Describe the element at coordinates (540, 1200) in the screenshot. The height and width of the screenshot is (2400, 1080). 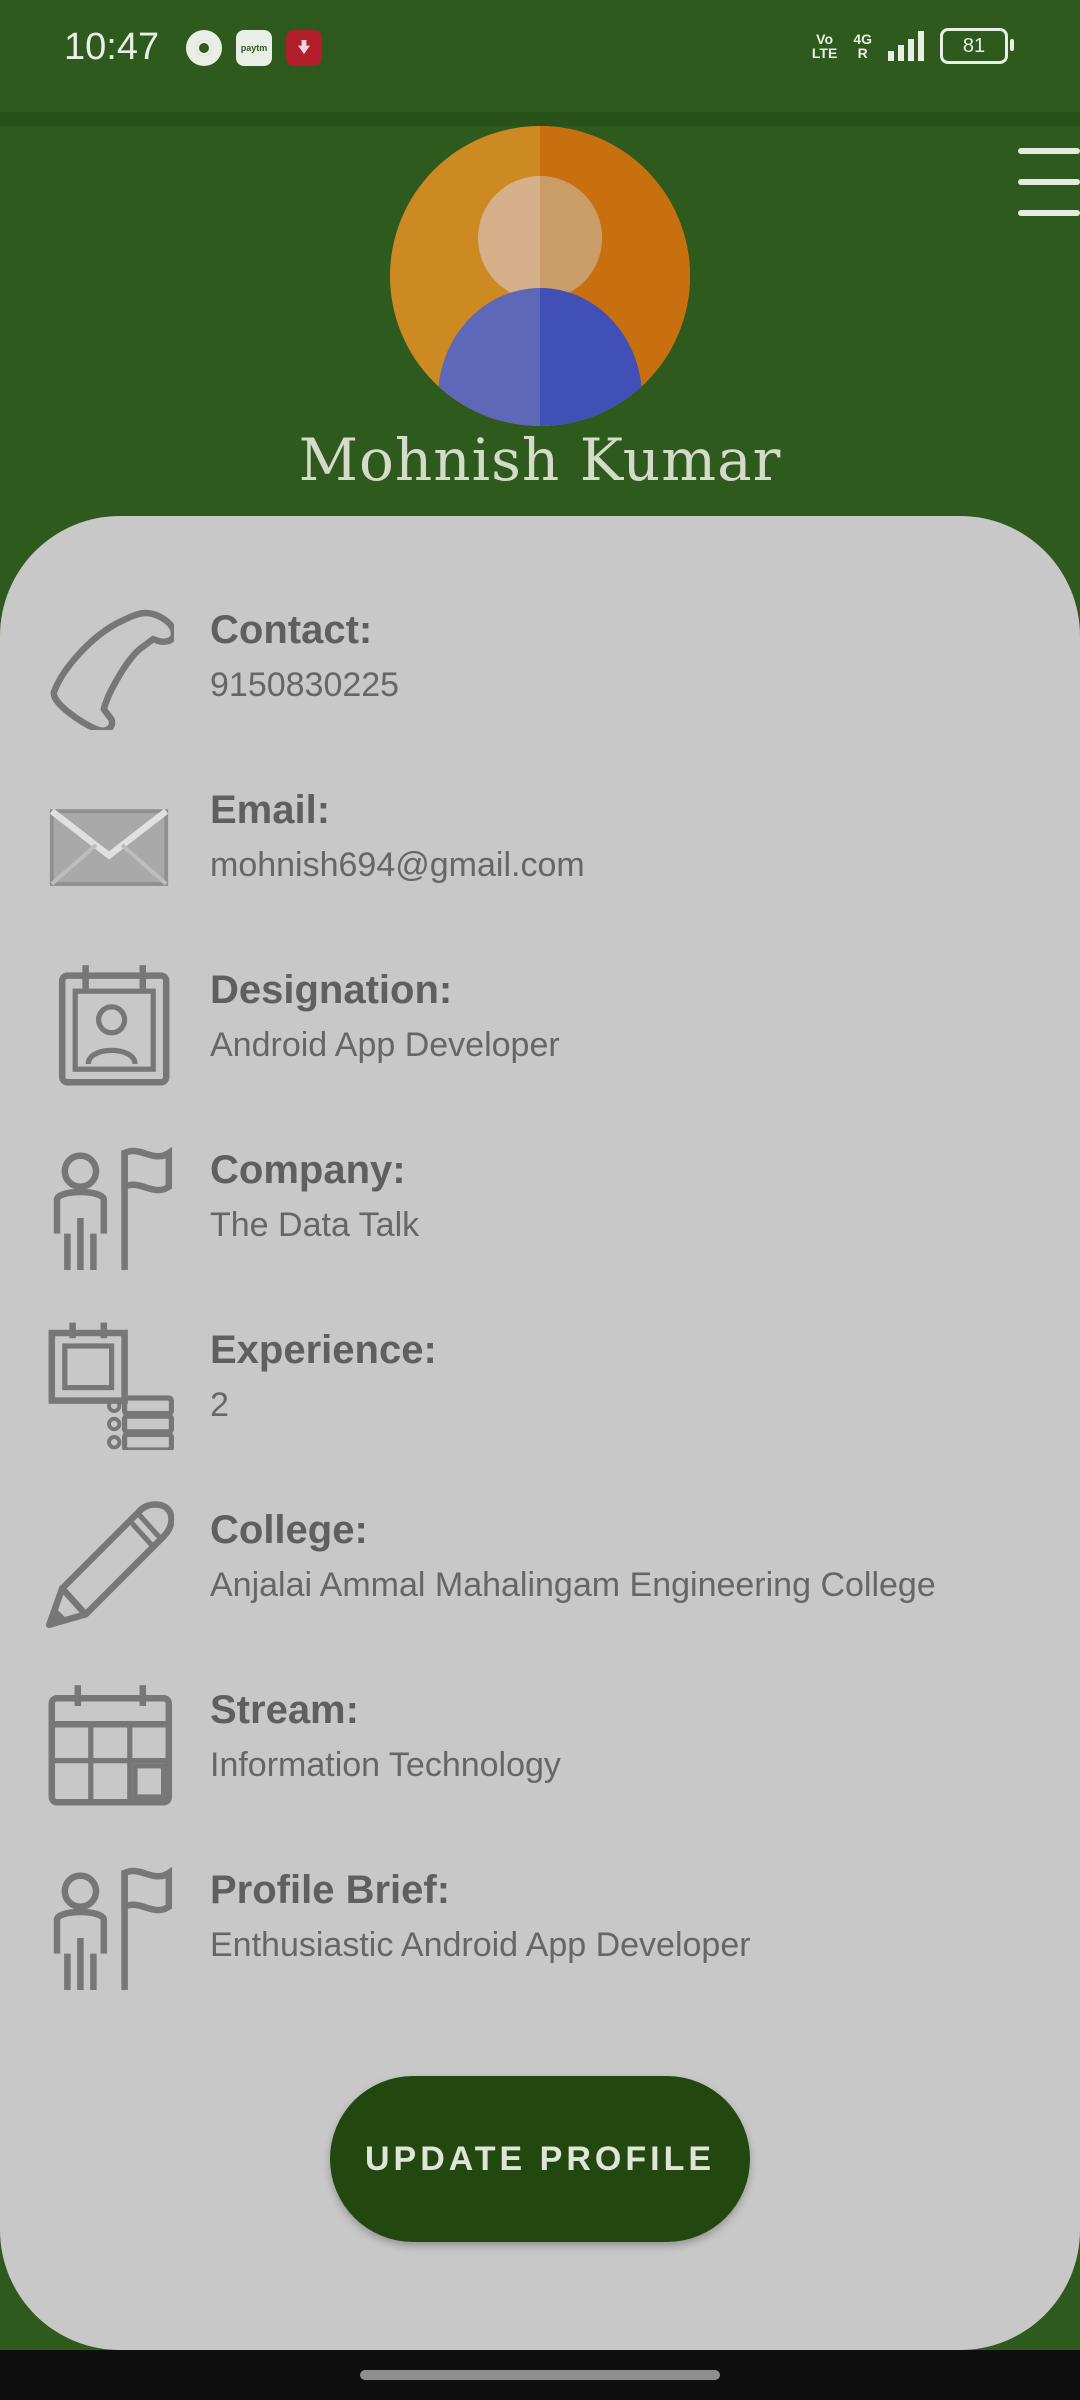
I see `company-row: Company: The Data Talk` at that location.